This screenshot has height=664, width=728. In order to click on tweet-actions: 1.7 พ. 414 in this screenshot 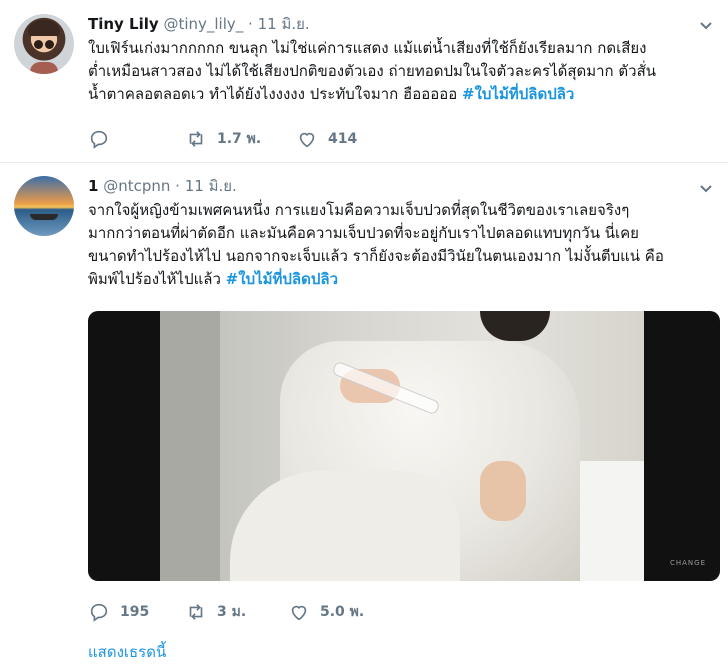, I will do `click(222, 139)`.